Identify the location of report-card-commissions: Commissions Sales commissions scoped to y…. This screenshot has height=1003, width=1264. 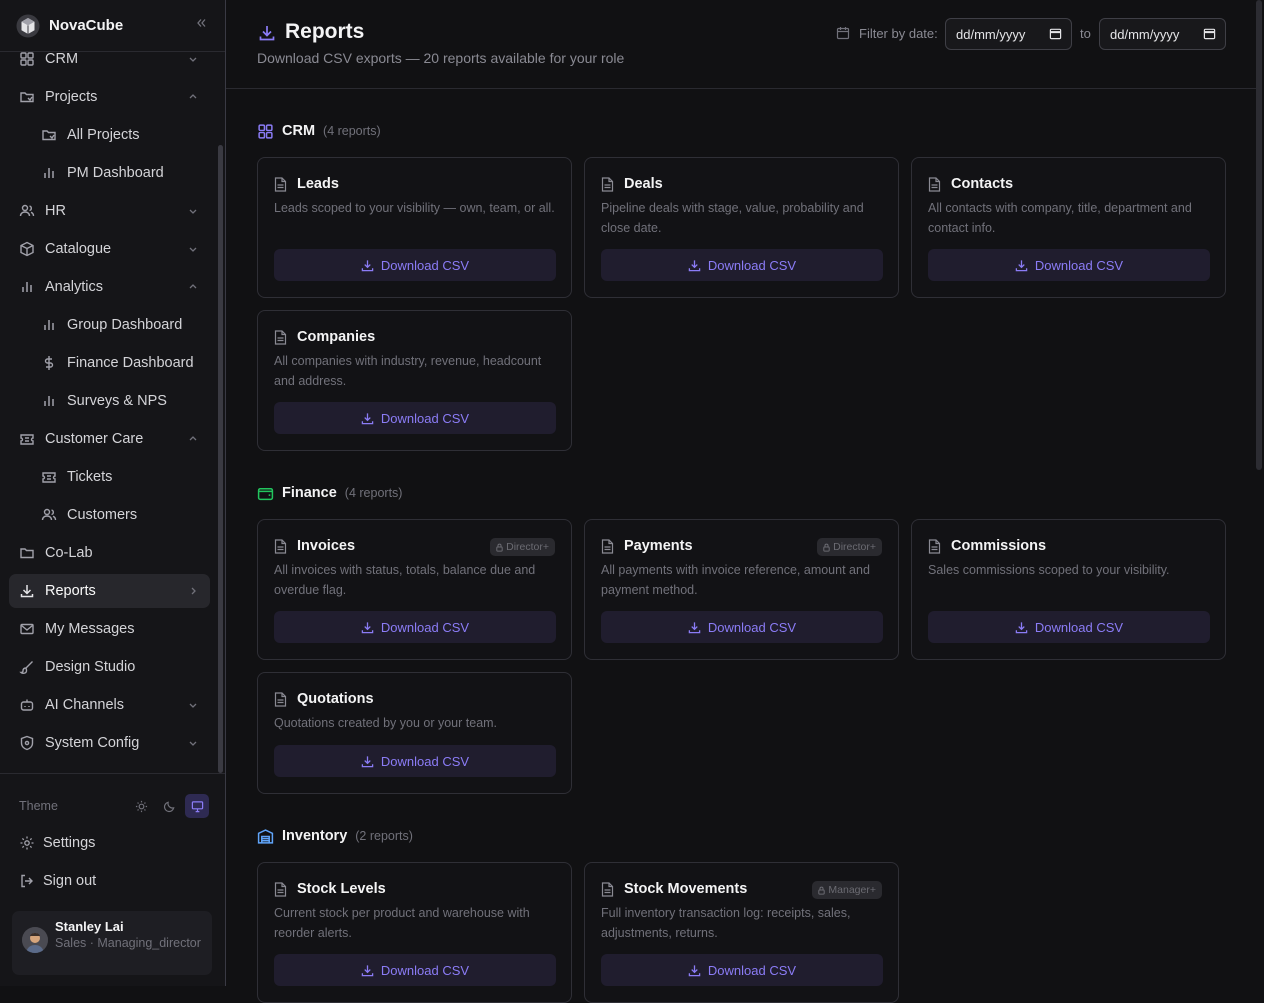
(1068, 589).